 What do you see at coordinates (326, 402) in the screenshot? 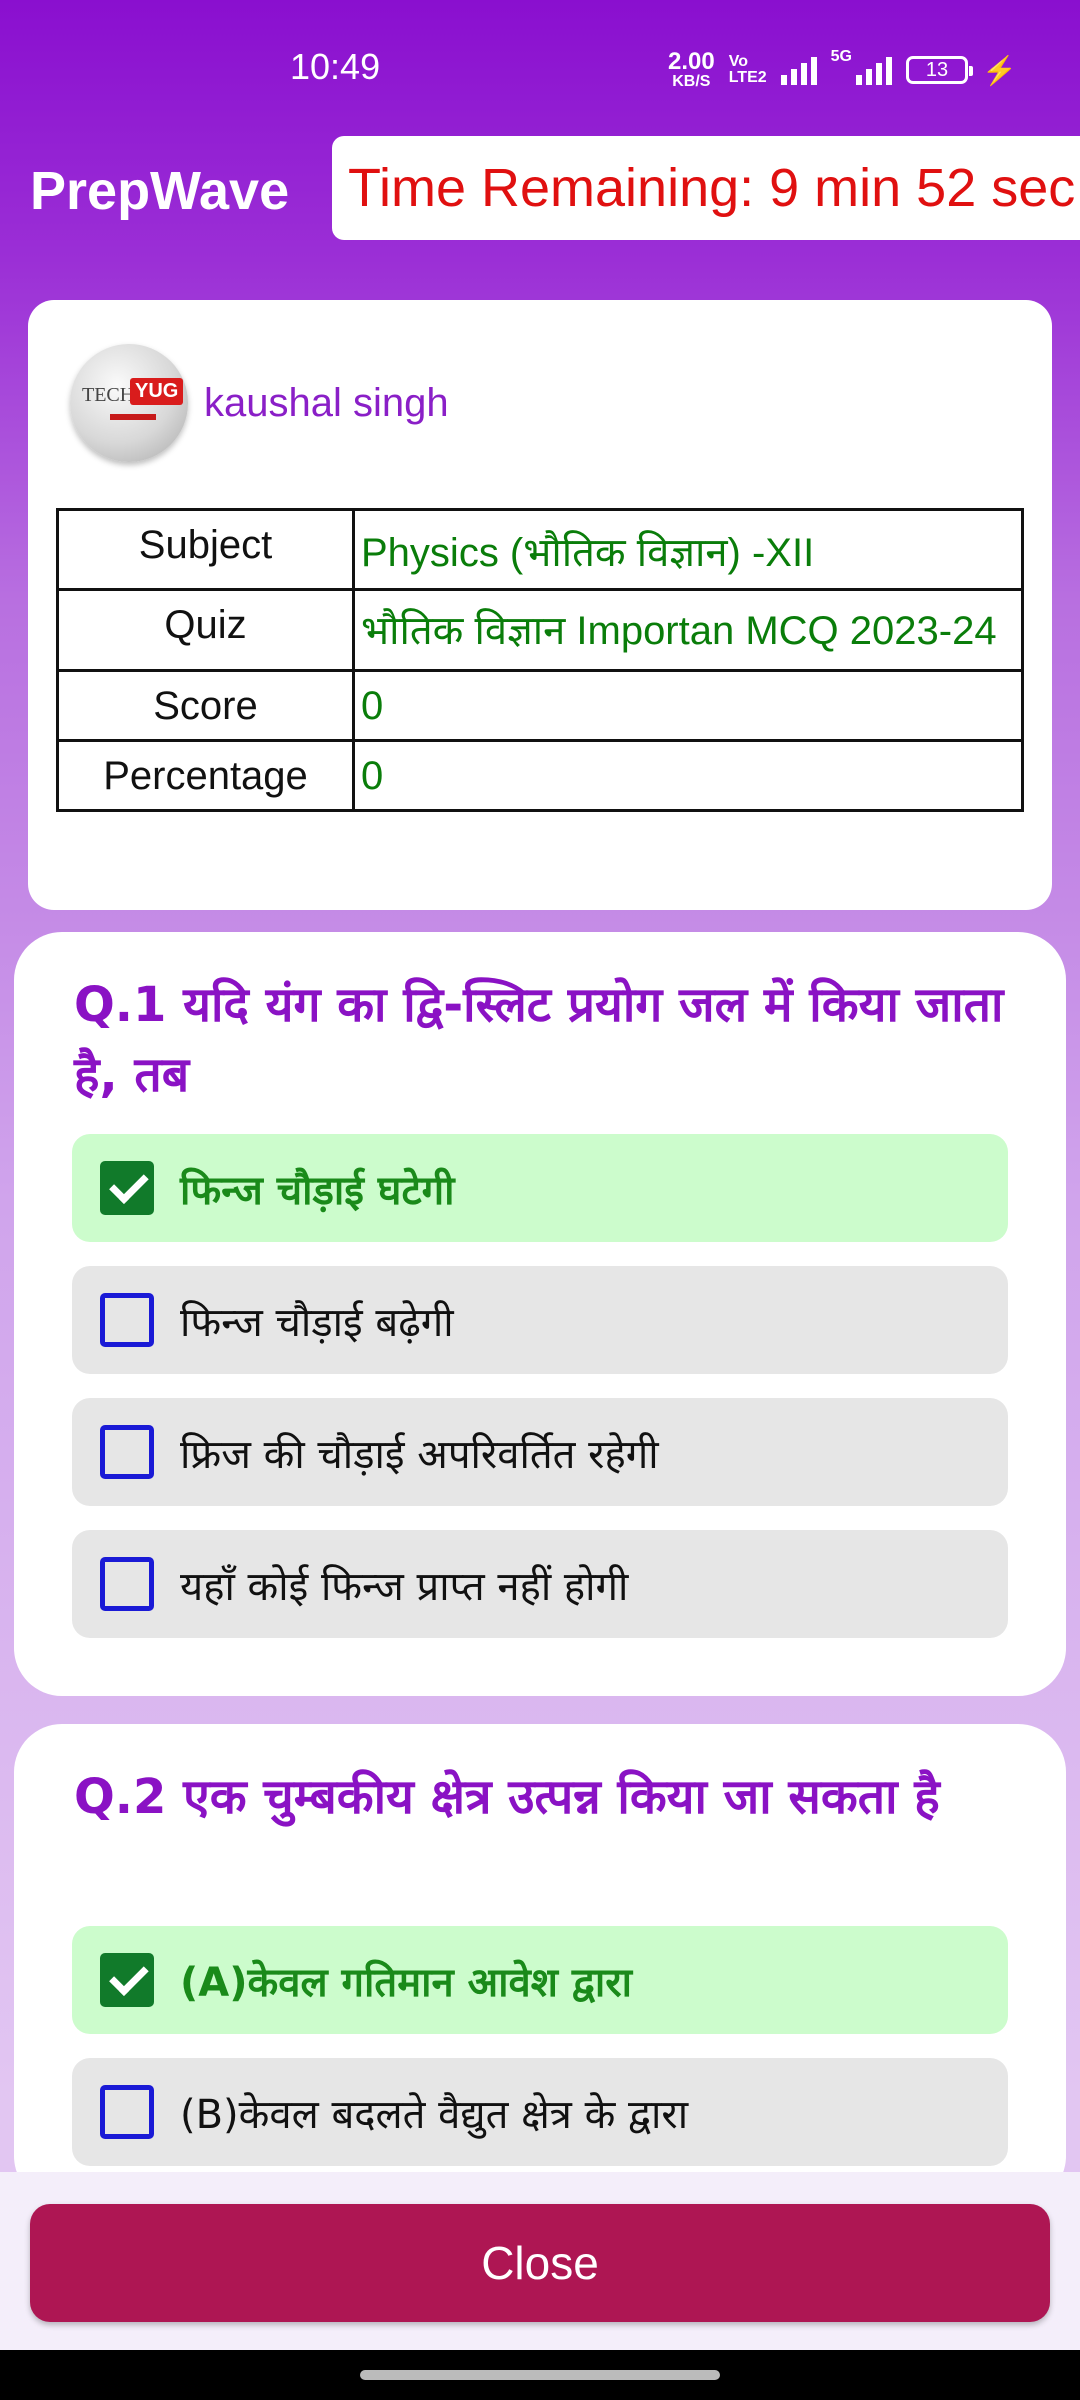
I see `user-name: kaushal singh` at bounding box center [326, 402].